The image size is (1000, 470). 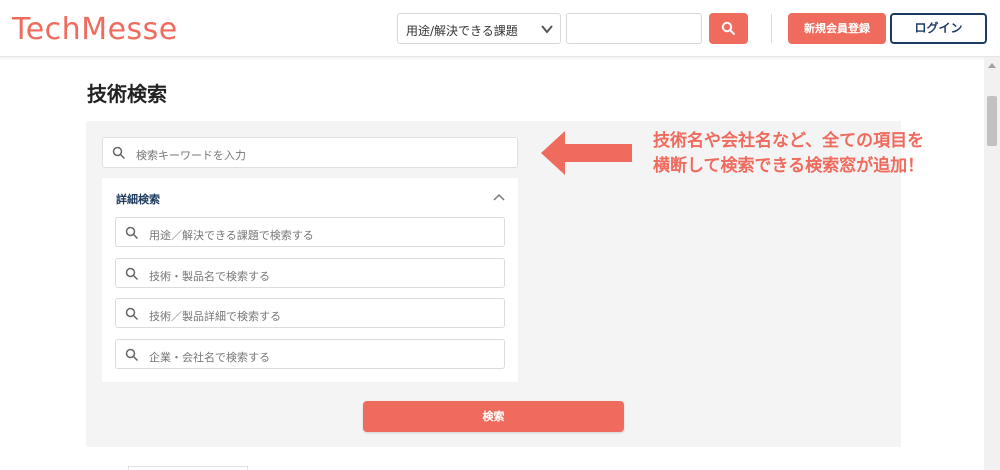 I want to click on search-submit-button: 検索, so click(x=493, y=416).